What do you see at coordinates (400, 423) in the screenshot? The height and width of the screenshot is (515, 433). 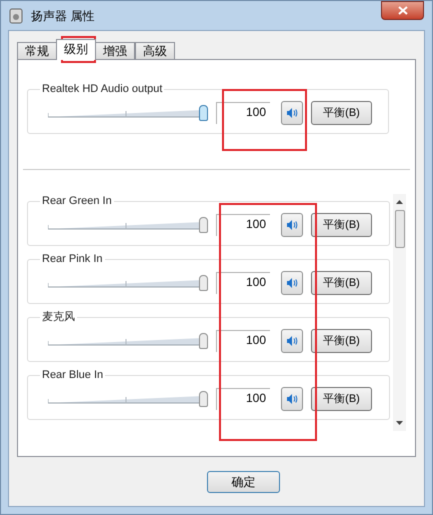 I see `scroll-down-icon` at bounding box center [400, 423].